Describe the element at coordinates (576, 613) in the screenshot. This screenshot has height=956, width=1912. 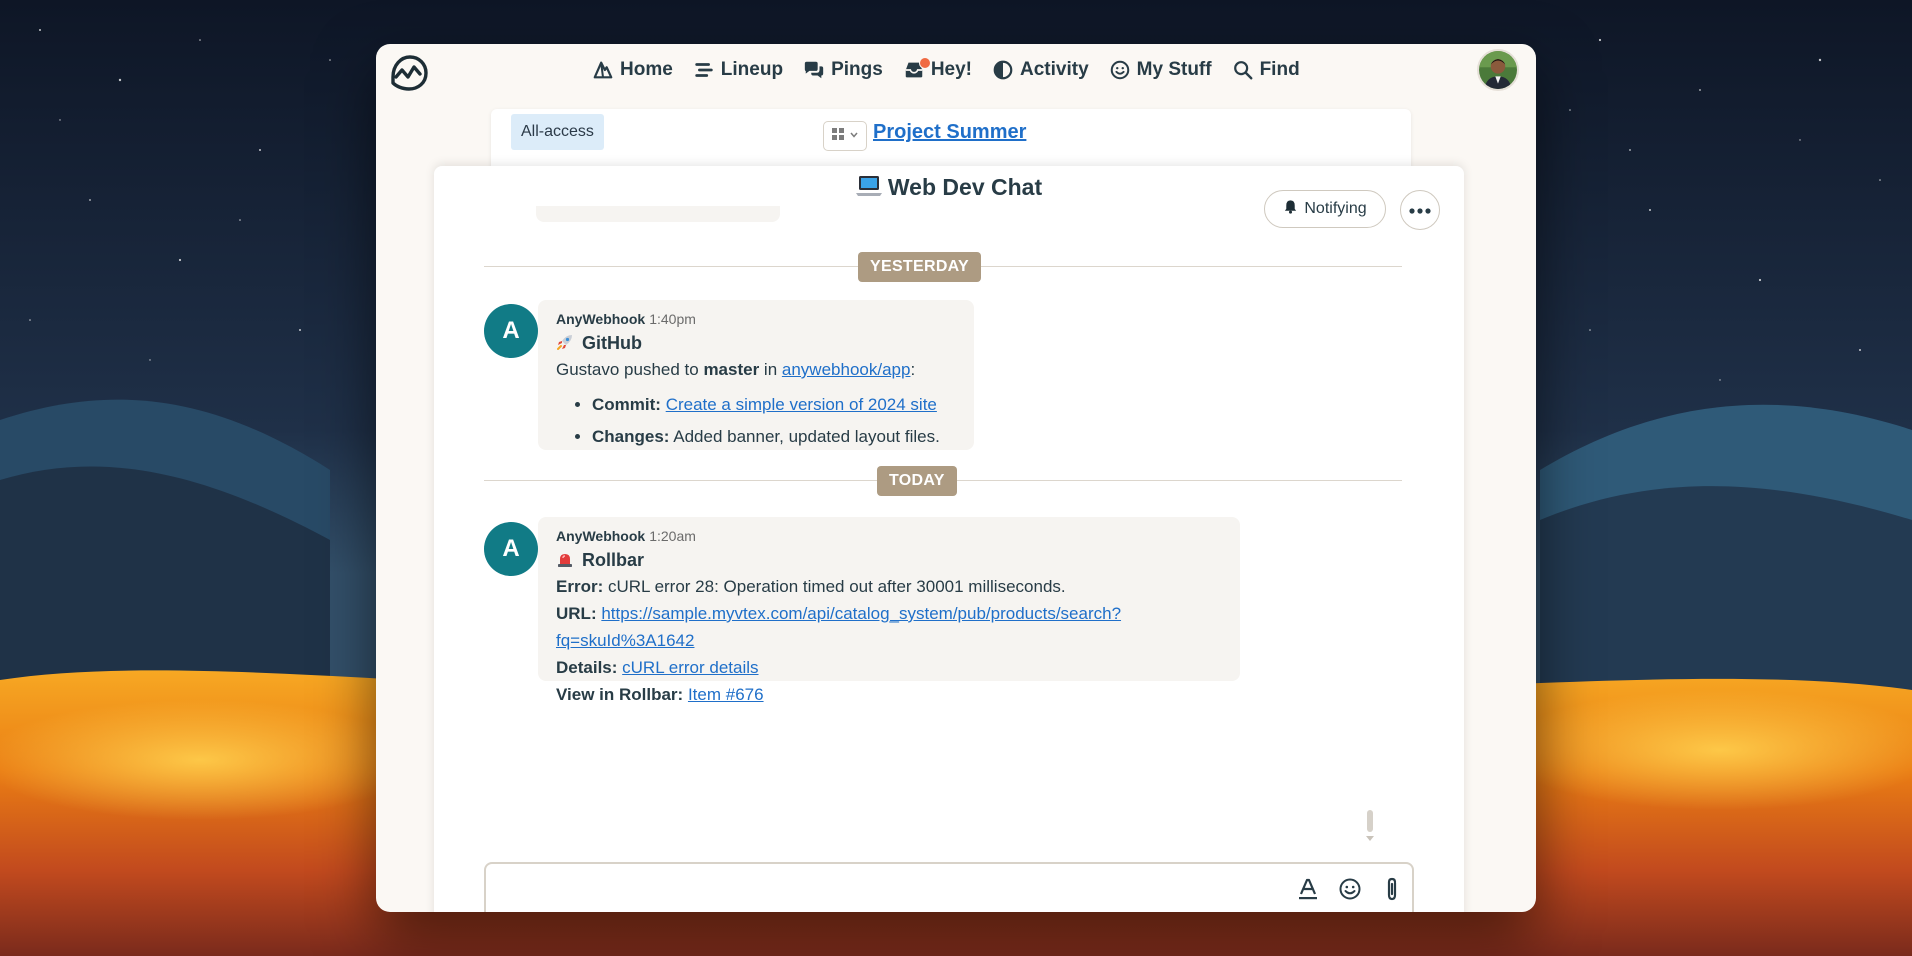
I see `url-label: URL:` at that location.